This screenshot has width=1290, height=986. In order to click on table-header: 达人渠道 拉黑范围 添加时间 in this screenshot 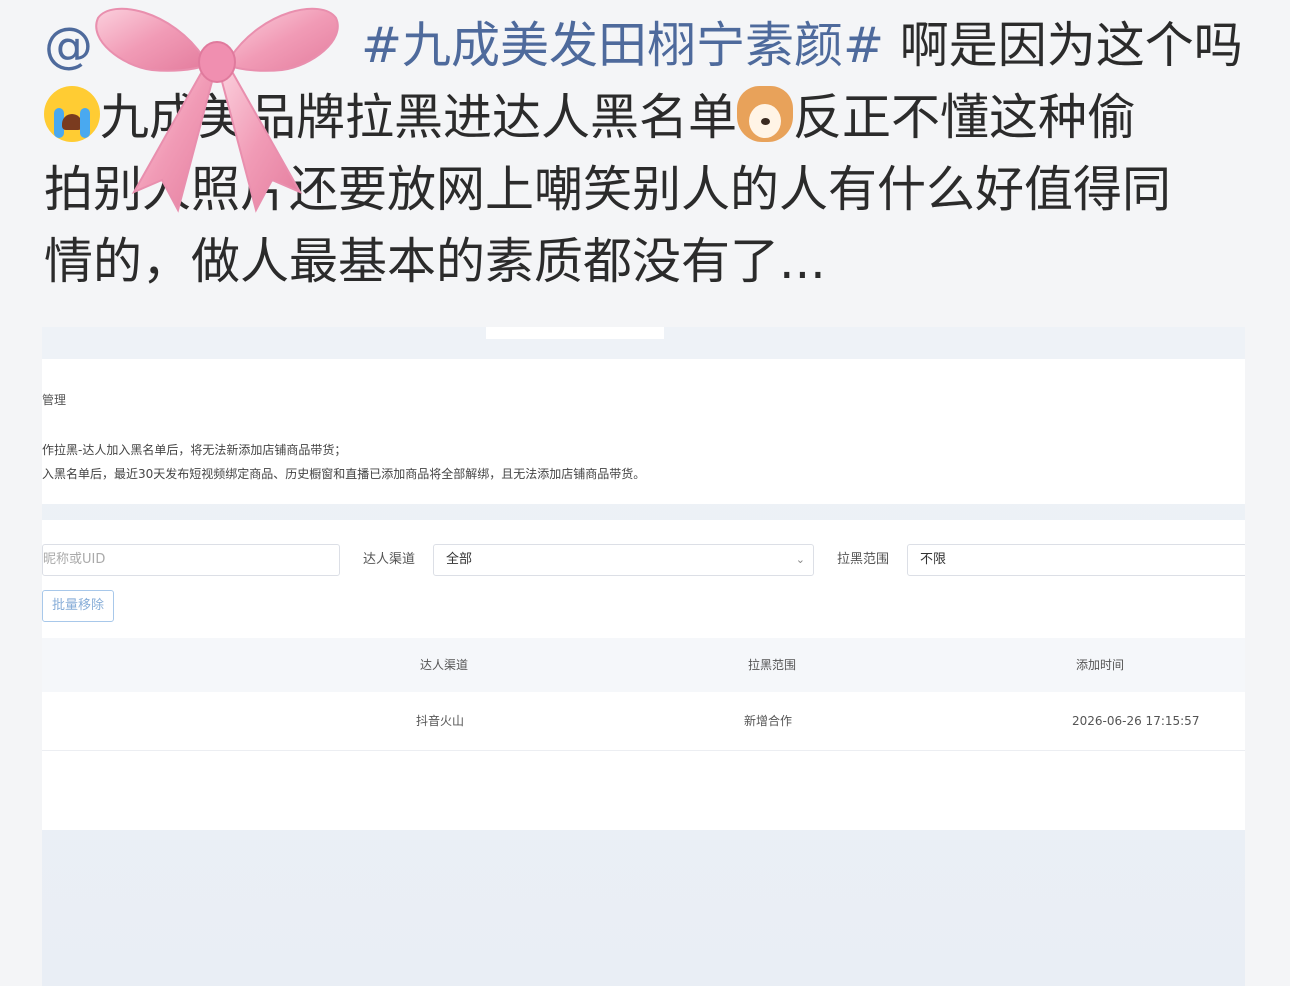, I will do `click(643, 665)`.